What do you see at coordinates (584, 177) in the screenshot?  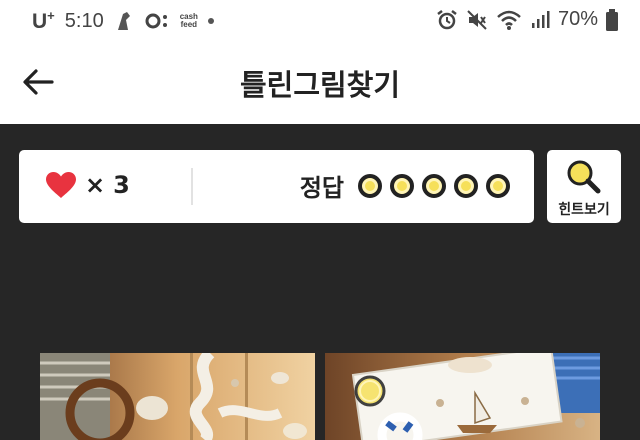 I see `magnifier-icon` at bounding box center [584, 177].